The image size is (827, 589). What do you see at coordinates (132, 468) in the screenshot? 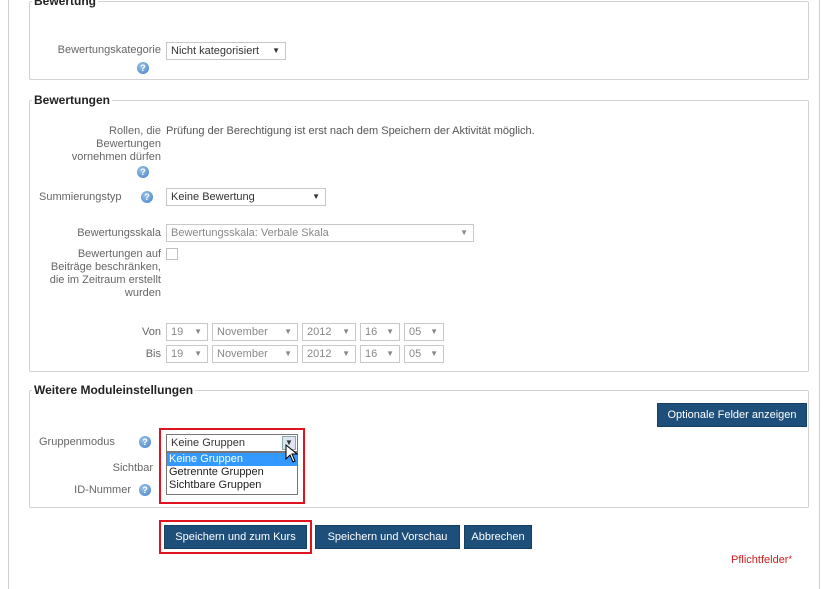
I see `label-sichtbar: Sichtbar` at bounding box center [132, 468].